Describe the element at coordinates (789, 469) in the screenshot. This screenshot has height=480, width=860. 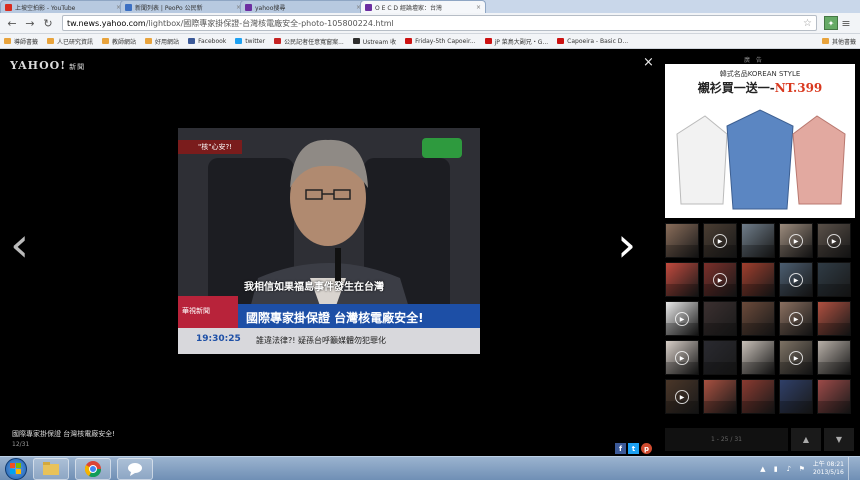
I see `volume-icon: ♪` at that location.